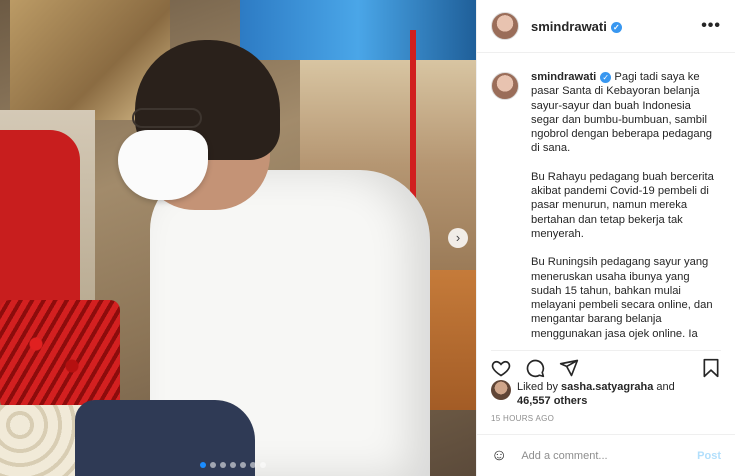  I want to click on caption-avatar, so click(505, 86).